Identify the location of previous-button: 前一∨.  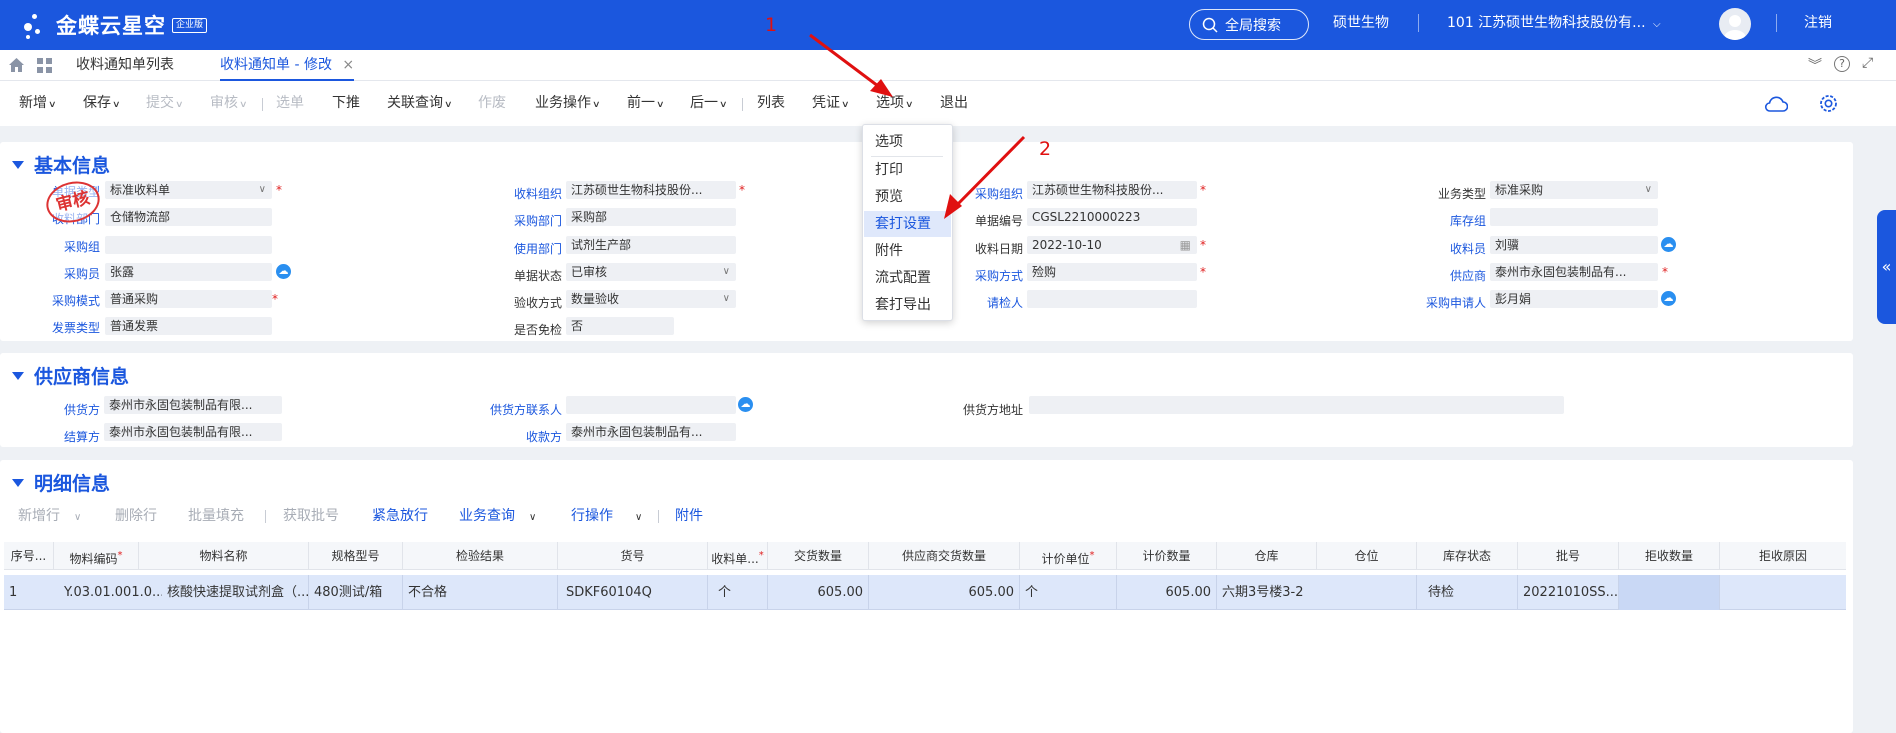
(646, 103).